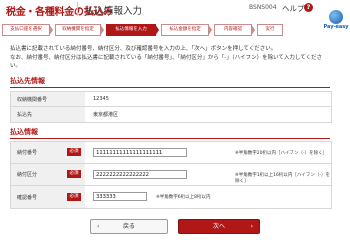 This screenshot has width=350, height=240. I want to click on payee-value-institution: 12345, so click(101, 99).